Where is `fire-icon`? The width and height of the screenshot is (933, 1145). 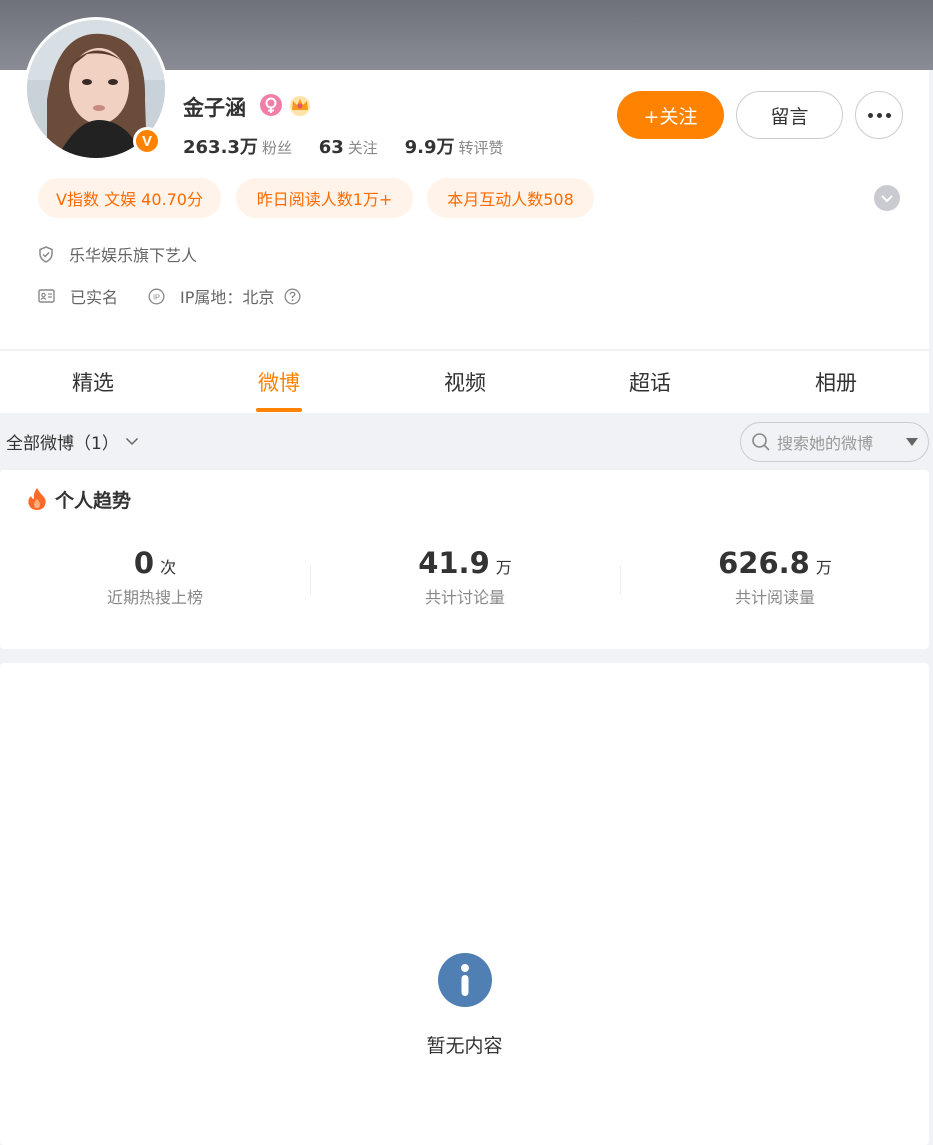 fire-icon is located at coordinates (37, 499).